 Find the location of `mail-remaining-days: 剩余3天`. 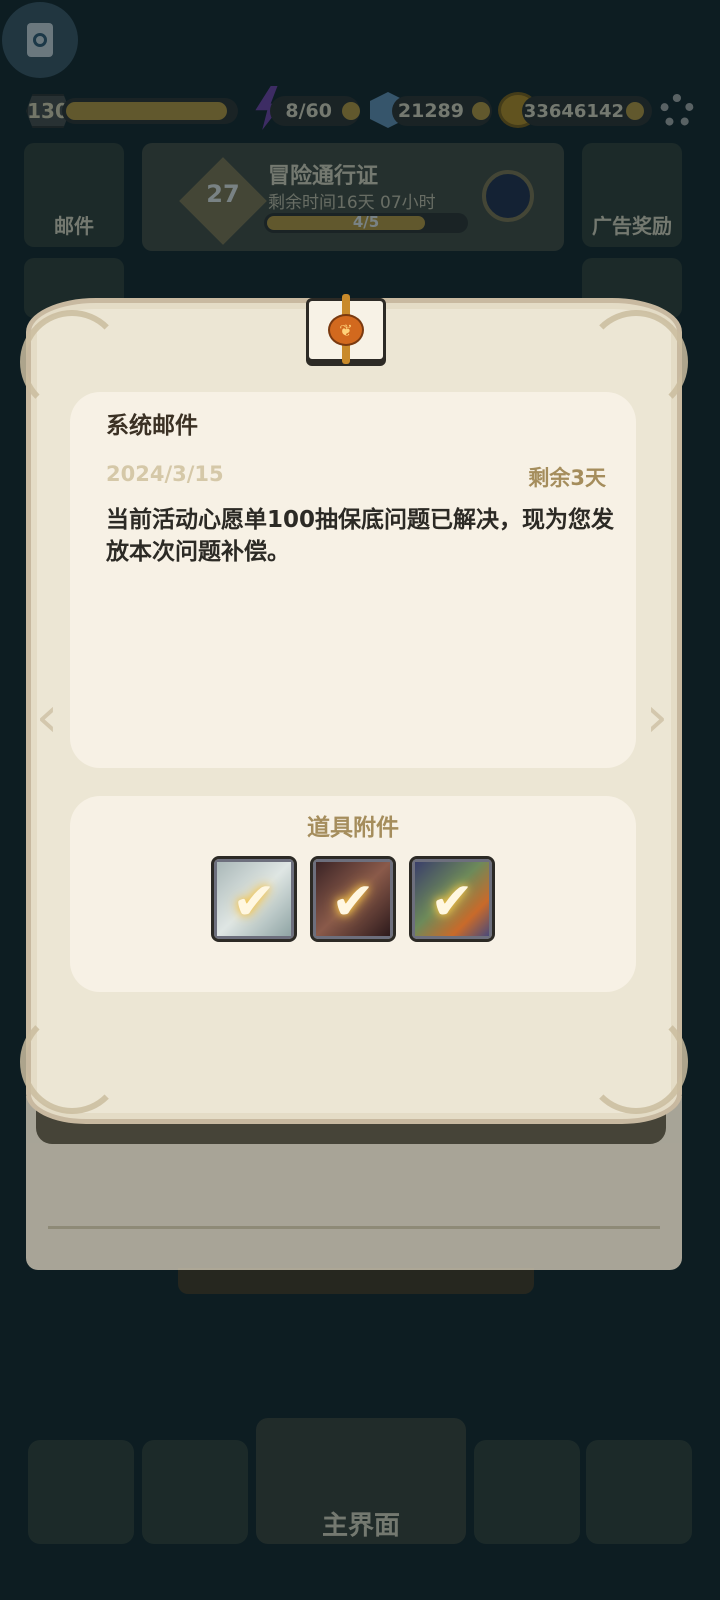

mail-remaining-days: 剩余3天 is located at coordinates (567, 478).